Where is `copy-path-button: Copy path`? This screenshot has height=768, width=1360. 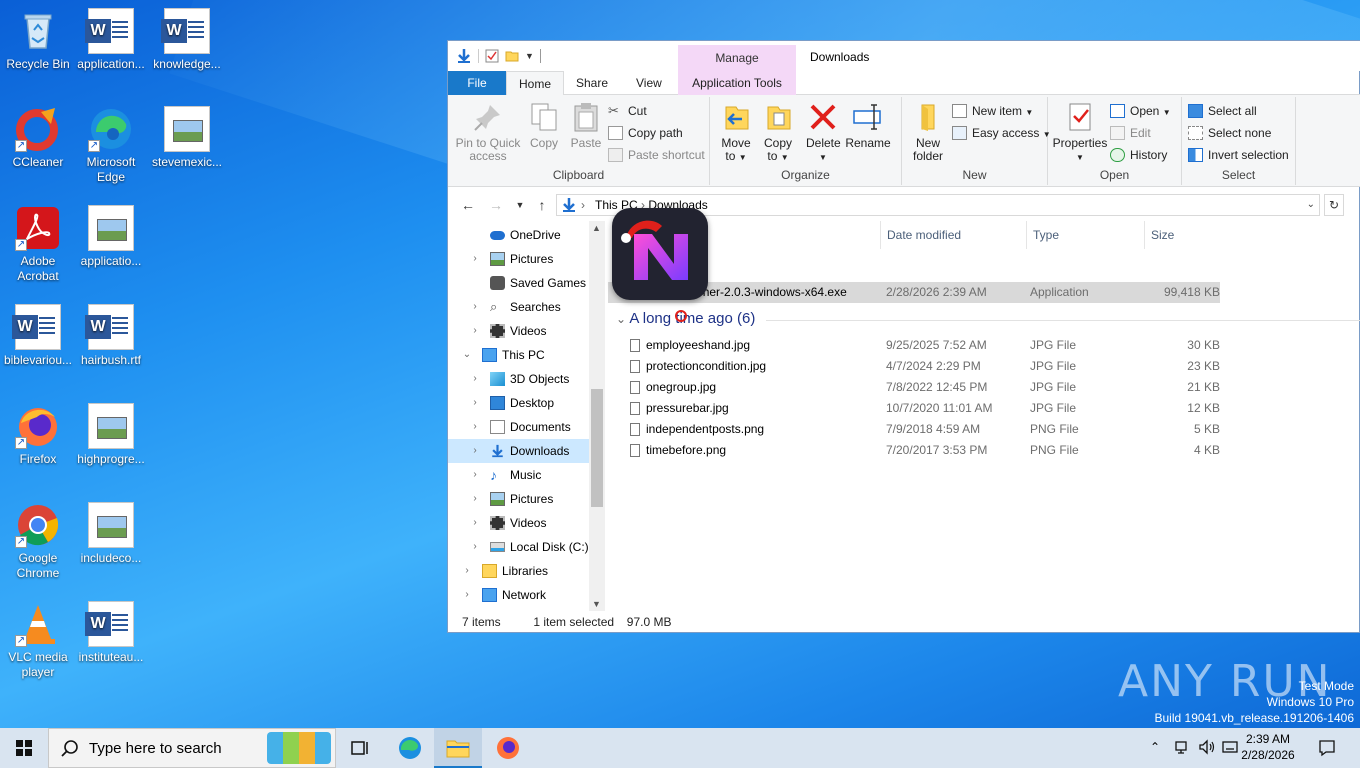 copy-path-button: Copy path is located at coordinates (645, 133).